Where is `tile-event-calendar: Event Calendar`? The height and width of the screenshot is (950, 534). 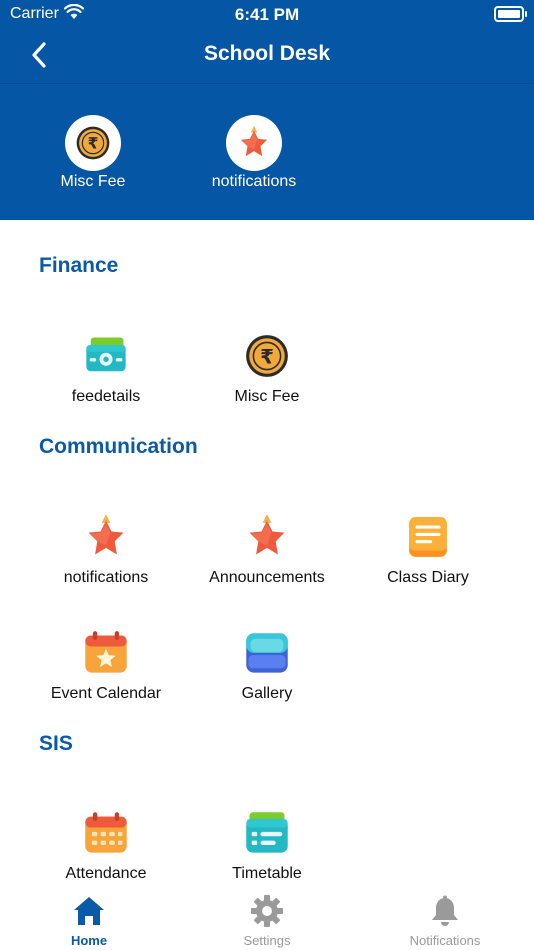 tile-event-calendar: Event Calendar is located at coordinates (106, 665).